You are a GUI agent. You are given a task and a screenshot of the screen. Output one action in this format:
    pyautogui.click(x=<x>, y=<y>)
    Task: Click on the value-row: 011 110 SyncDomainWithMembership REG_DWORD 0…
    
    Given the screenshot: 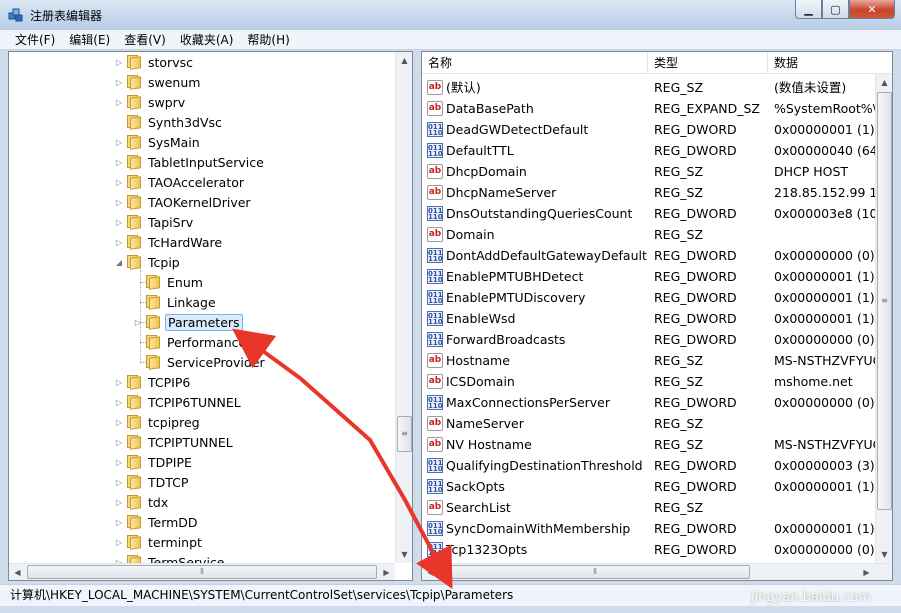 What is the action you would take?
    pyautogui.click(x=649, y=528)
    